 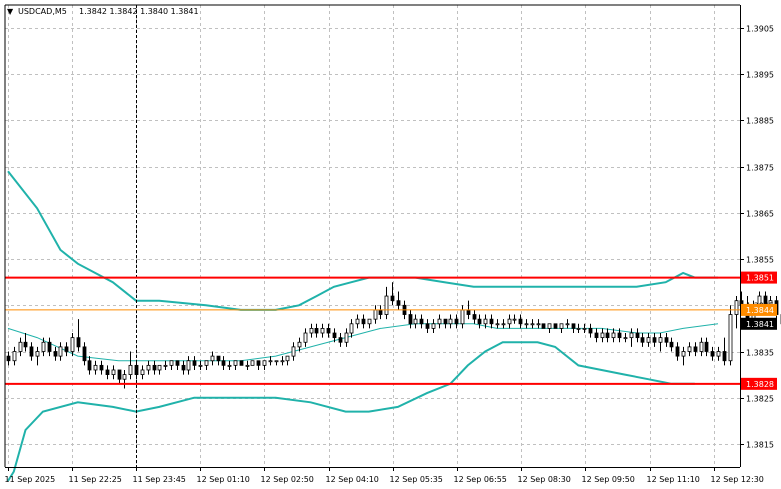 What do you see at coordinates (544, 479) in the screenshot?
I see `x-tick-label: 12 Sep 08:30` at bounding box center [544, 479].